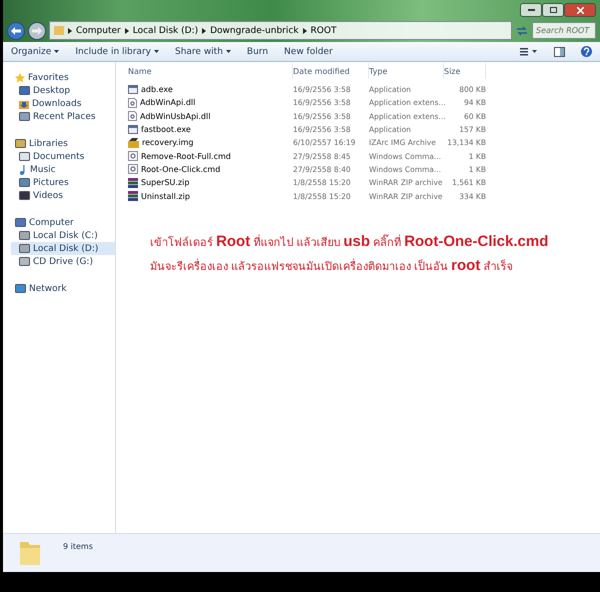  What do you see at coordinates (78, 546) in the screenshot?
I see `item-count: 9 items` at bounding box center [78, 546].